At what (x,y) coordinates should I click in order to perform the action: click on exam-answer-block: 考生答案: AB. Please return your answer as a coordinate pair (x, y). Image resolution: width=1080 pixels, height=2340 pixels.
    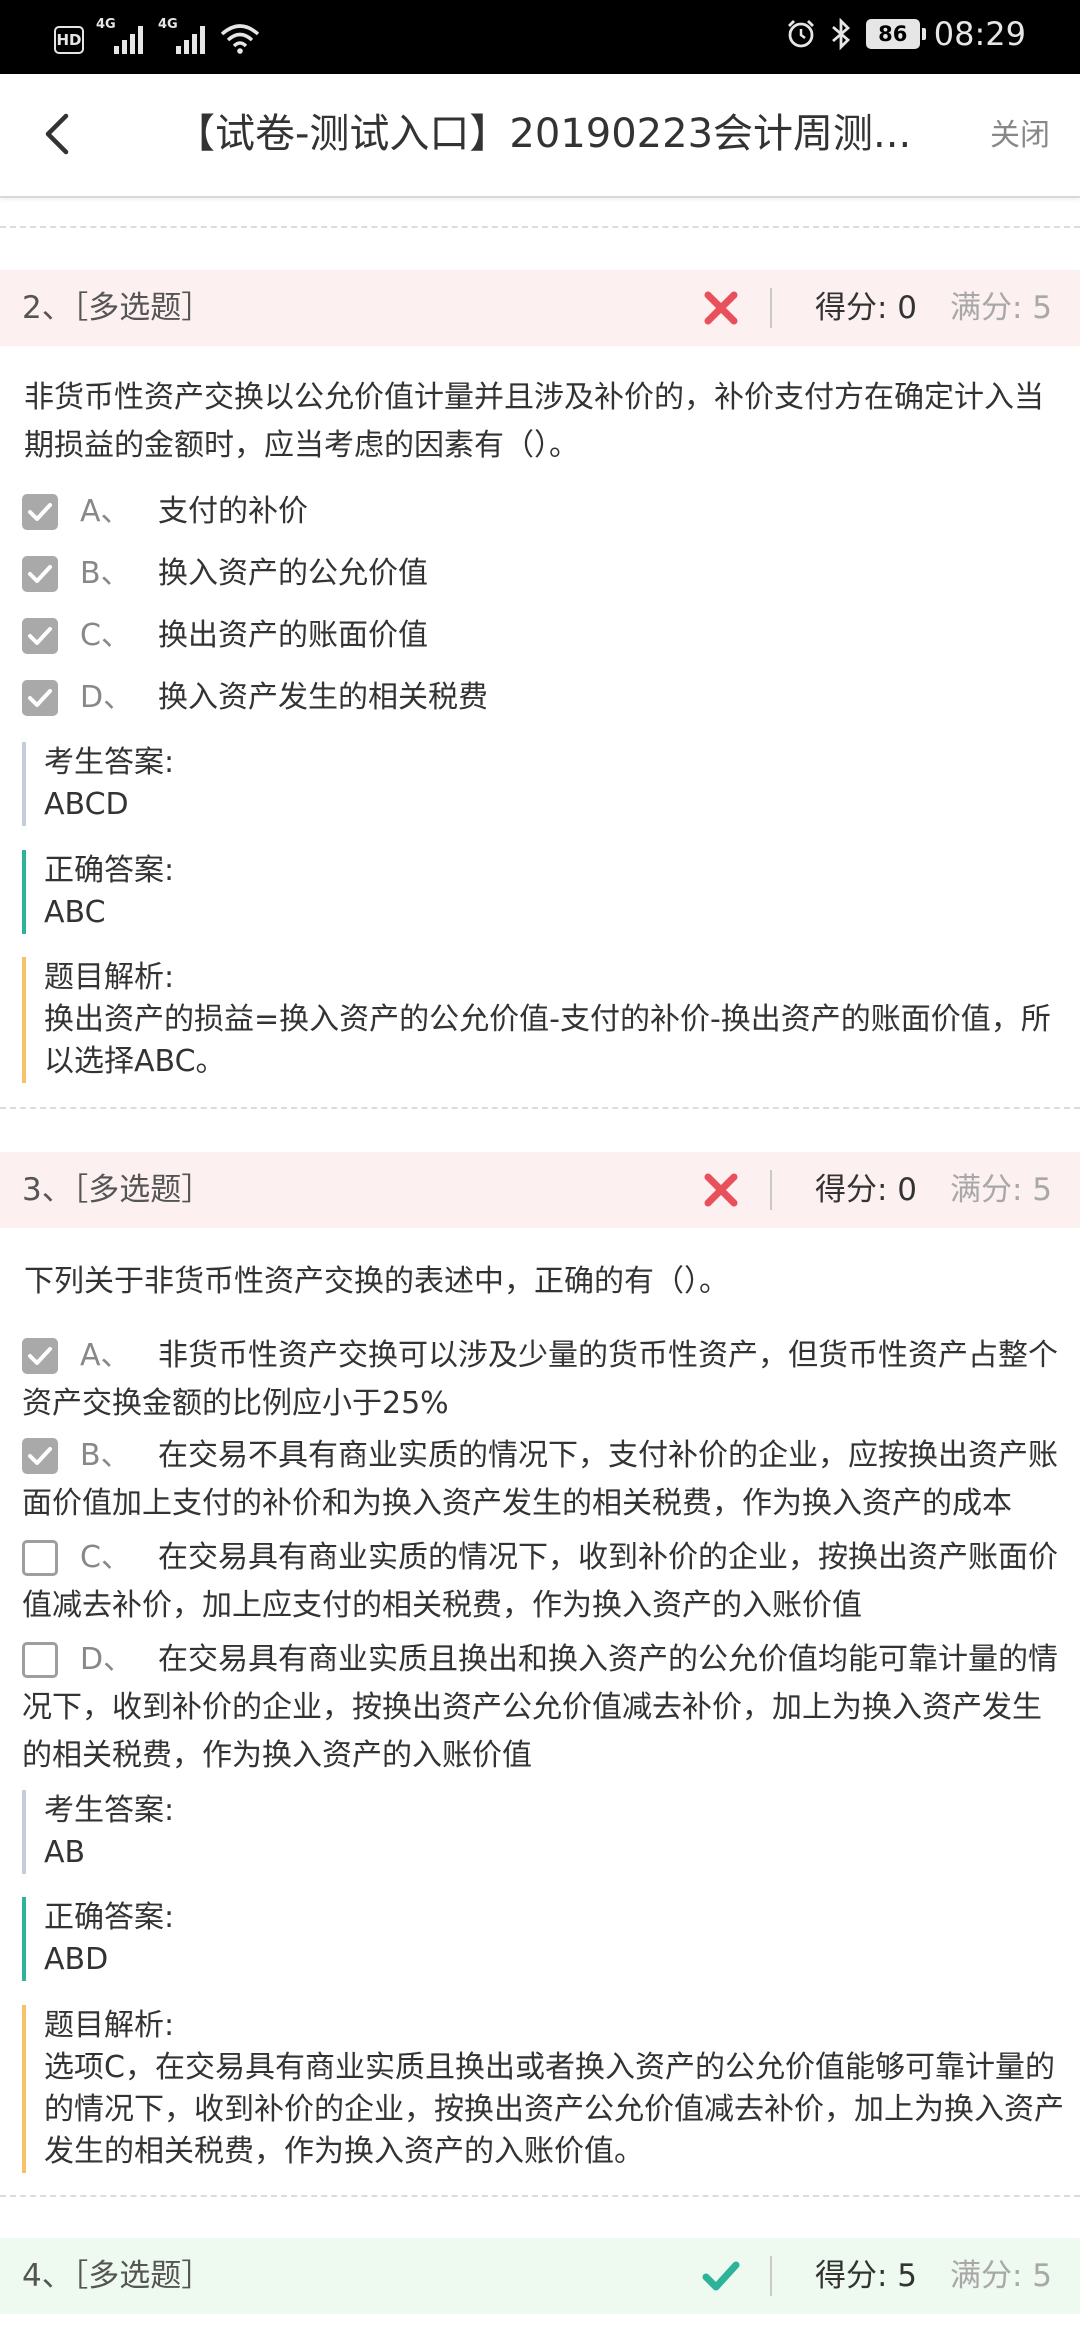
    Looking at the image, I should click on (545, 1832).